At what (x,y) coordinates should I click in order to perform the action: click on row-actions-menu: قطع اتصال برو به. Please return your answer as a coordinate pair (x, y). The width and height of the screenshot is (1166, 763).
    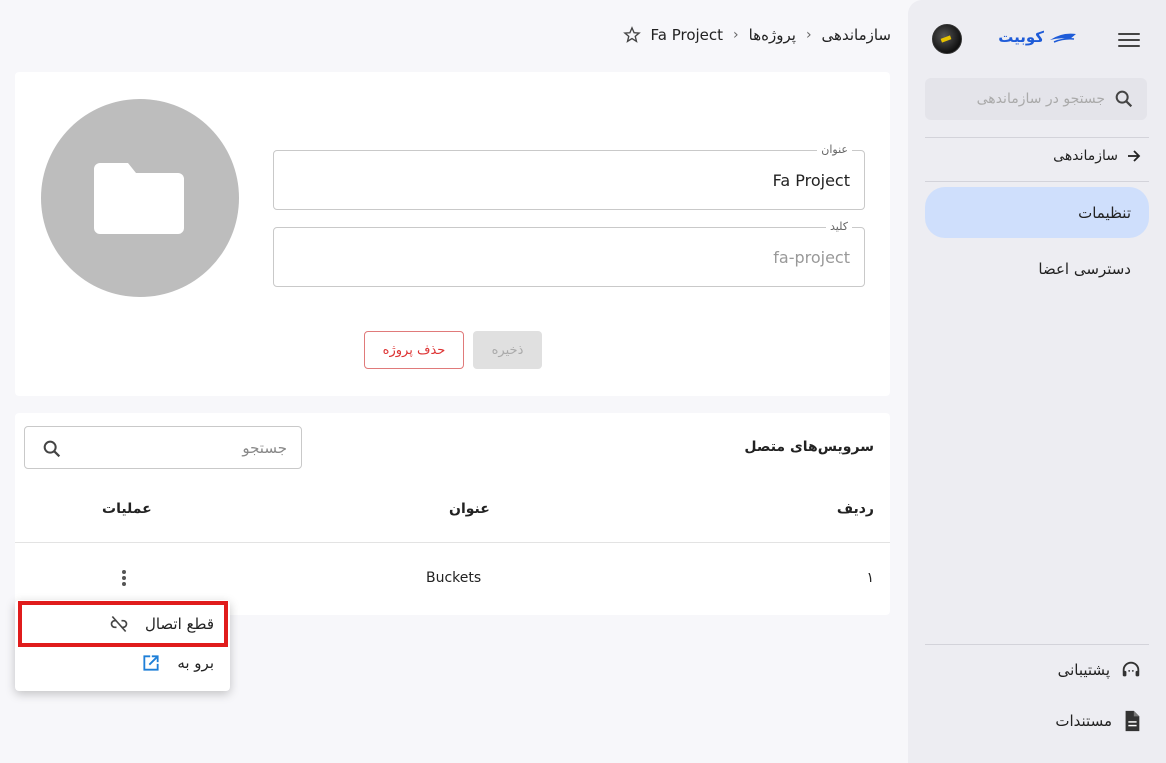
    Looking at the image, I should click on (122, 645).